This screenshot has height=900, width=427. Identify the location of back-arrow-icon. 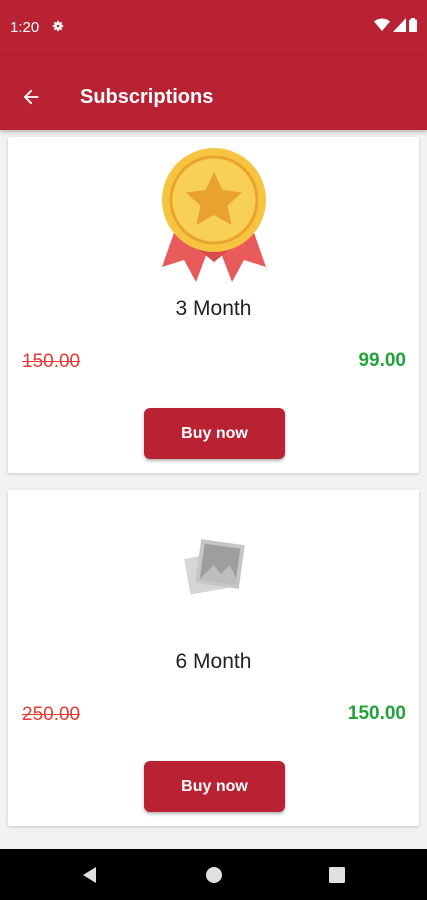
(31, 97).